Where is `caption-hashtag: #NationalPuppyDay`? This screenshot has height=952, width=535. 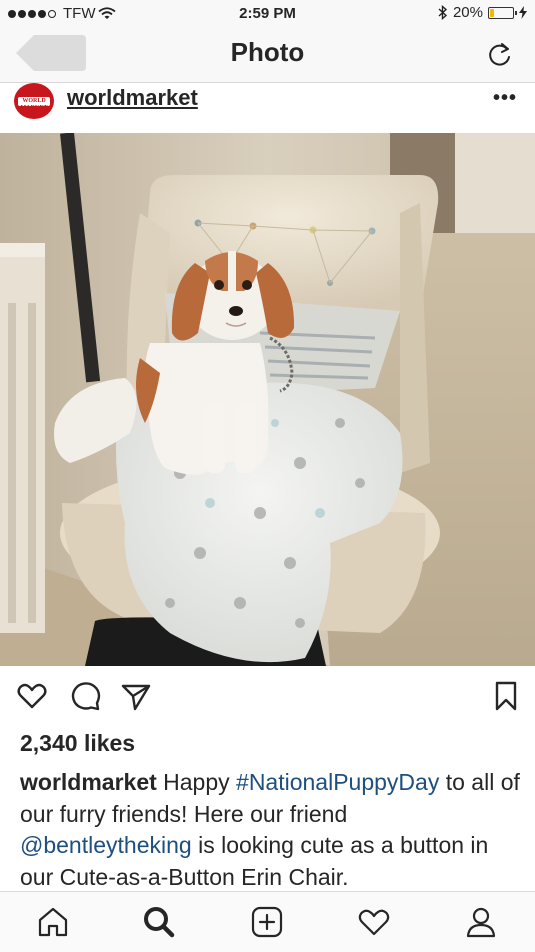
caption-hashtag: #NationalPuppyDay is located at coordinates (337, 782).